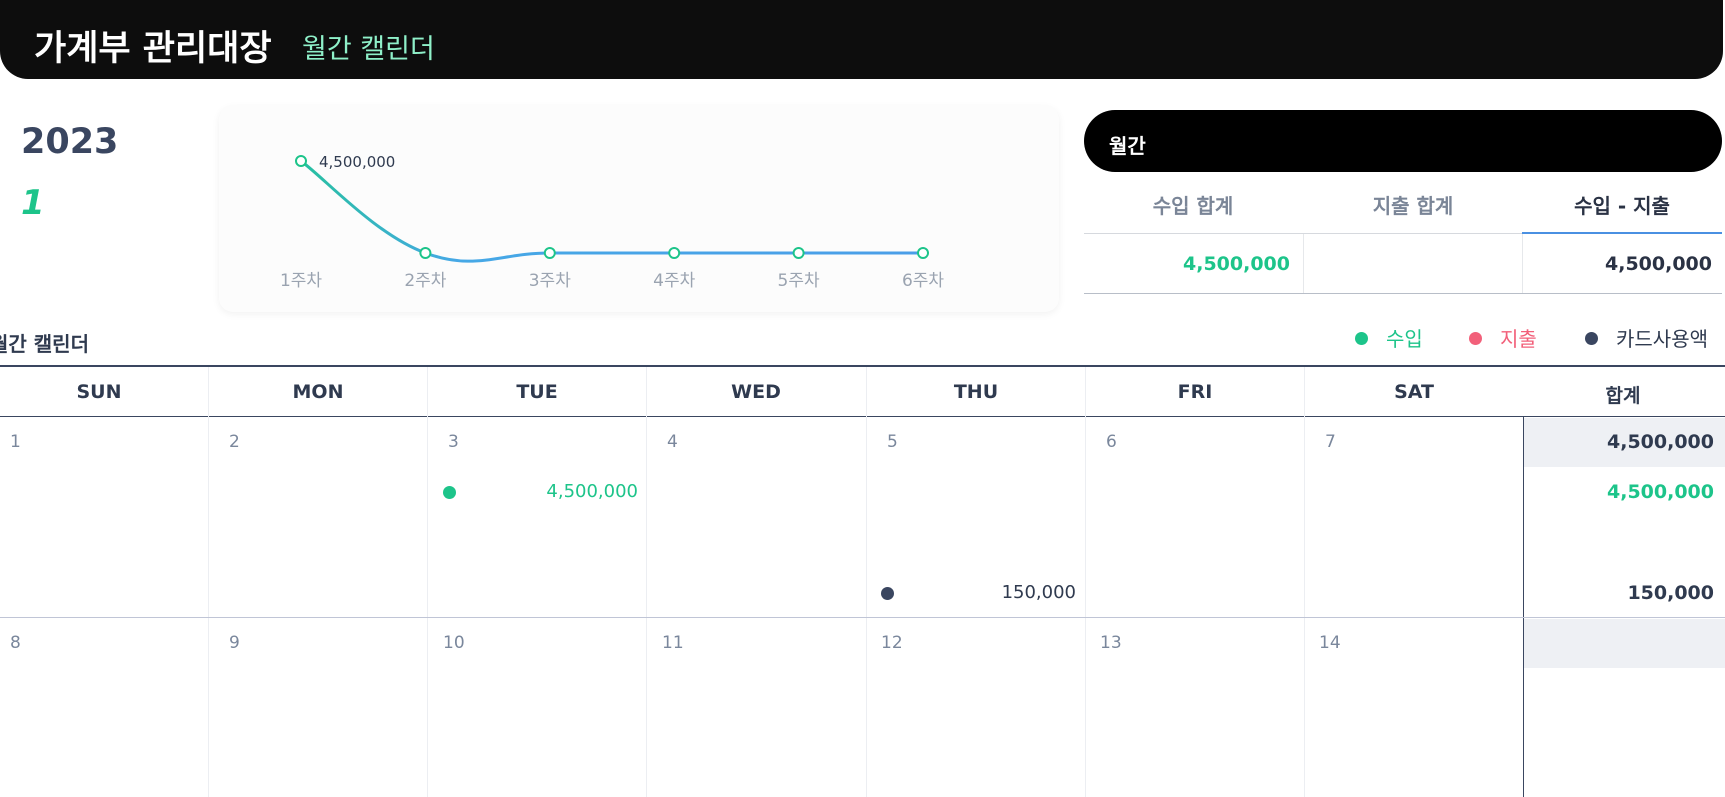 Image resolution: width=1725 pixels, height=797 pixels. I want to click on legend-income-label: 수입, so click(1404, 339).